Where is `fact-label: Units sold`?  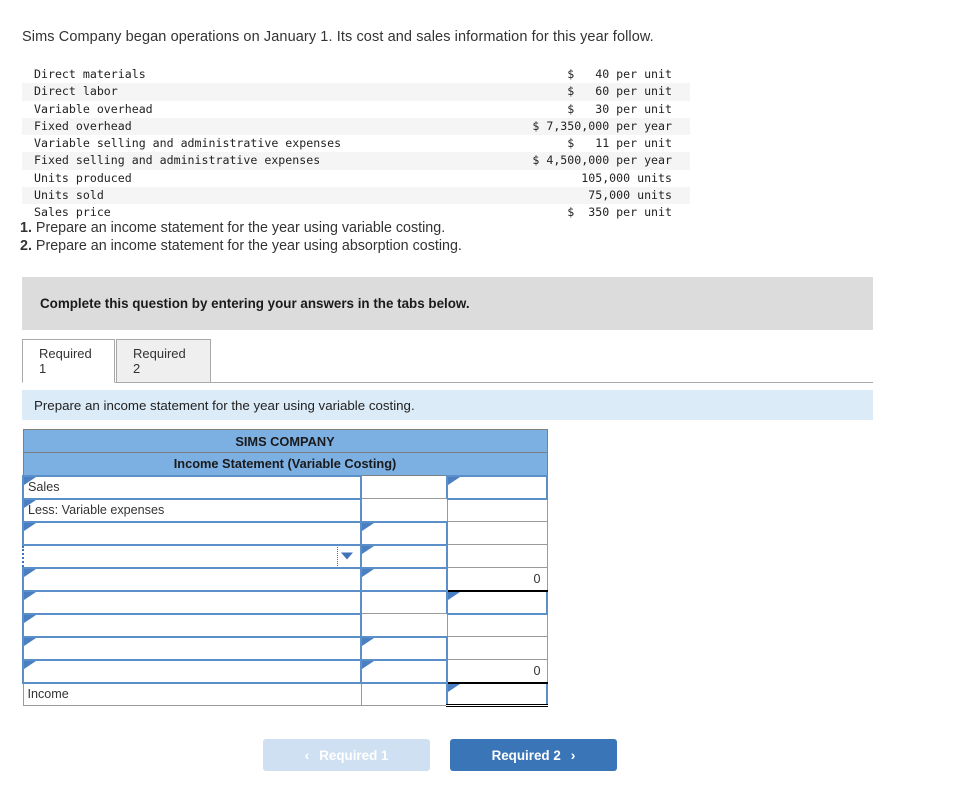
fact-label: Units sold is located at coordinates (69, 195).